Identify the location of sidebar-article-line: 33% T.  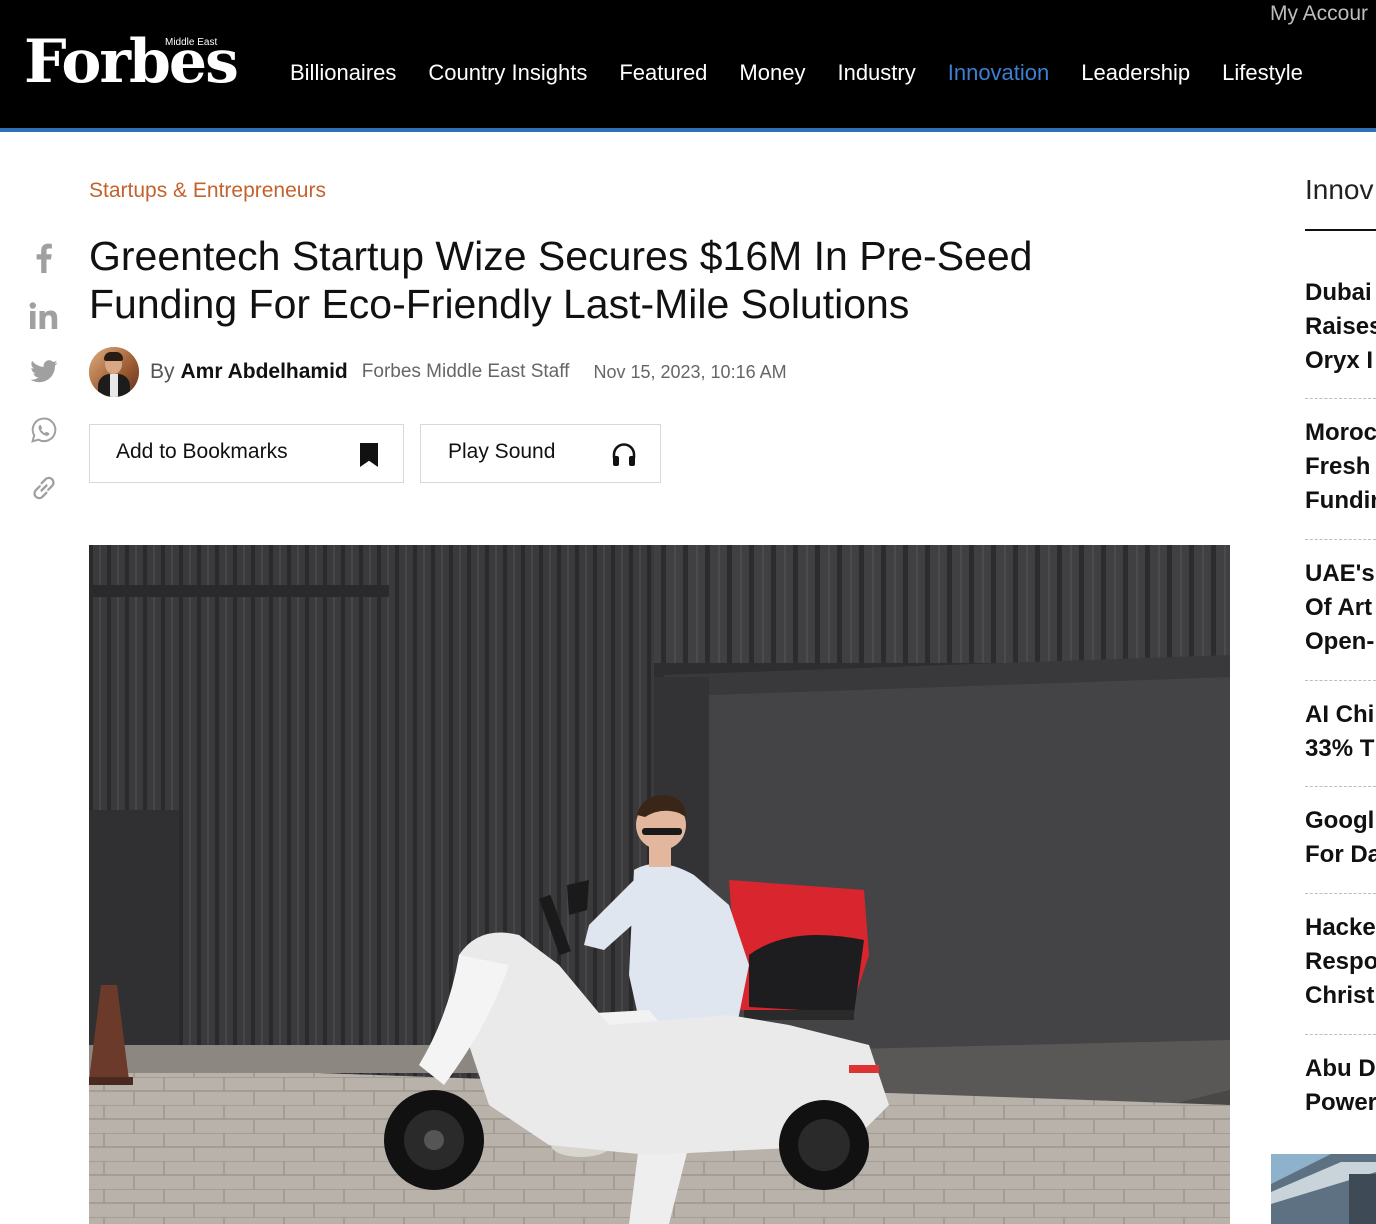
(1340, 748).